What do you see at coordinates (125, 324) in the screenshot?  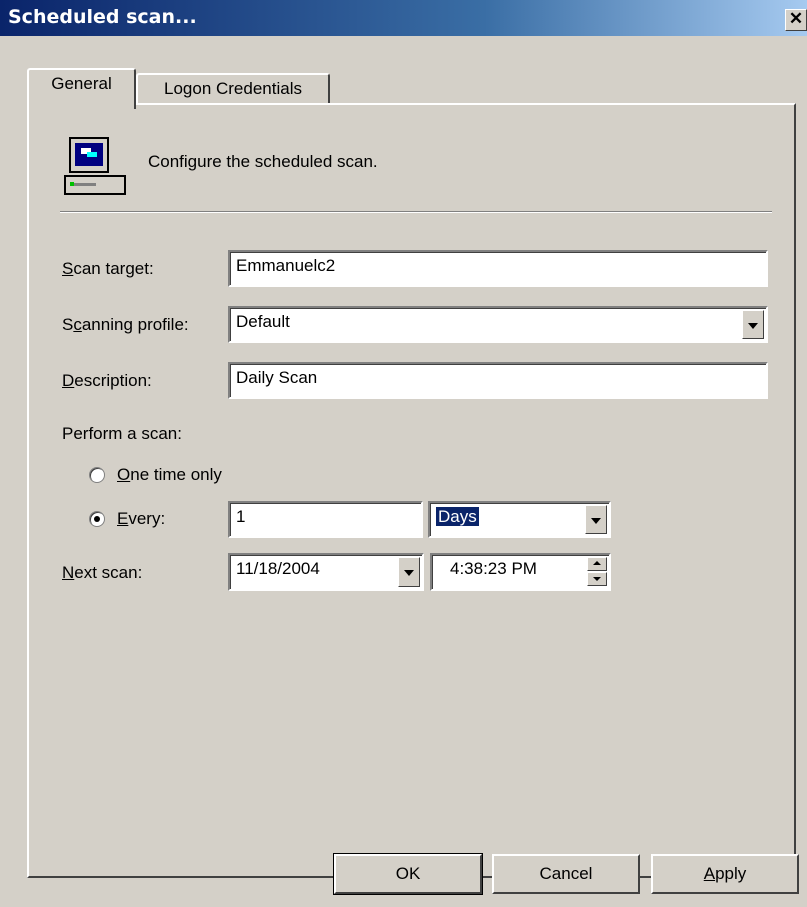 I see `scanning-profile-label: Scanning profile:` at bounding box center [125, 324].